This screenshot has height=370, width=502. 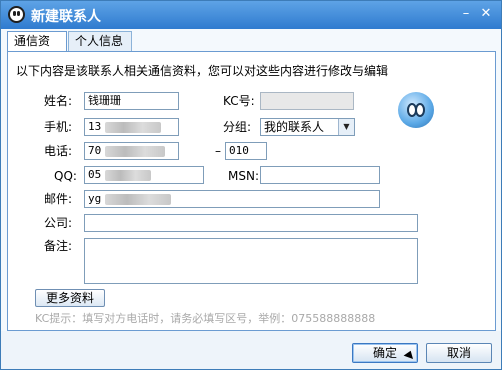 What do you see at coordinates (58, 246) in the screenshot?
I see `notes-label: 备注:` at bounding box center [58, 246].